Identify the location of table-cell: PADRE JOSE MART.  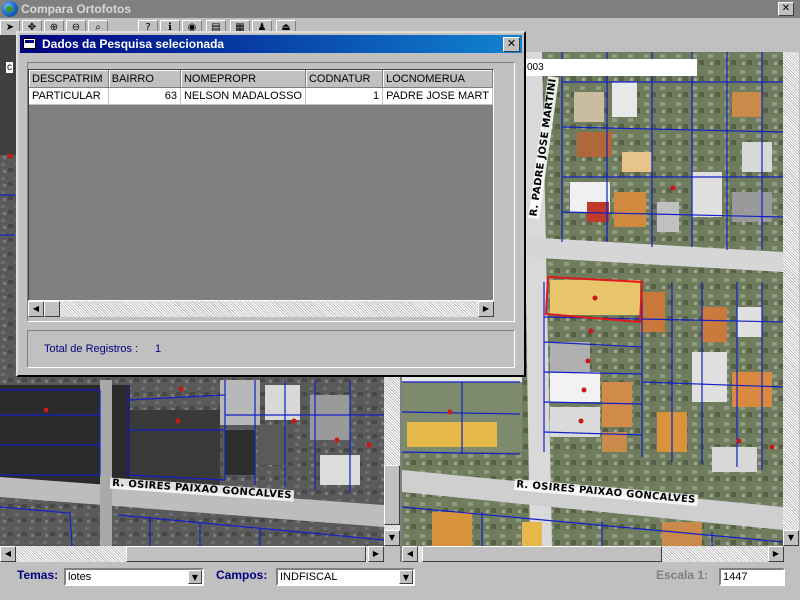
(437, 96).